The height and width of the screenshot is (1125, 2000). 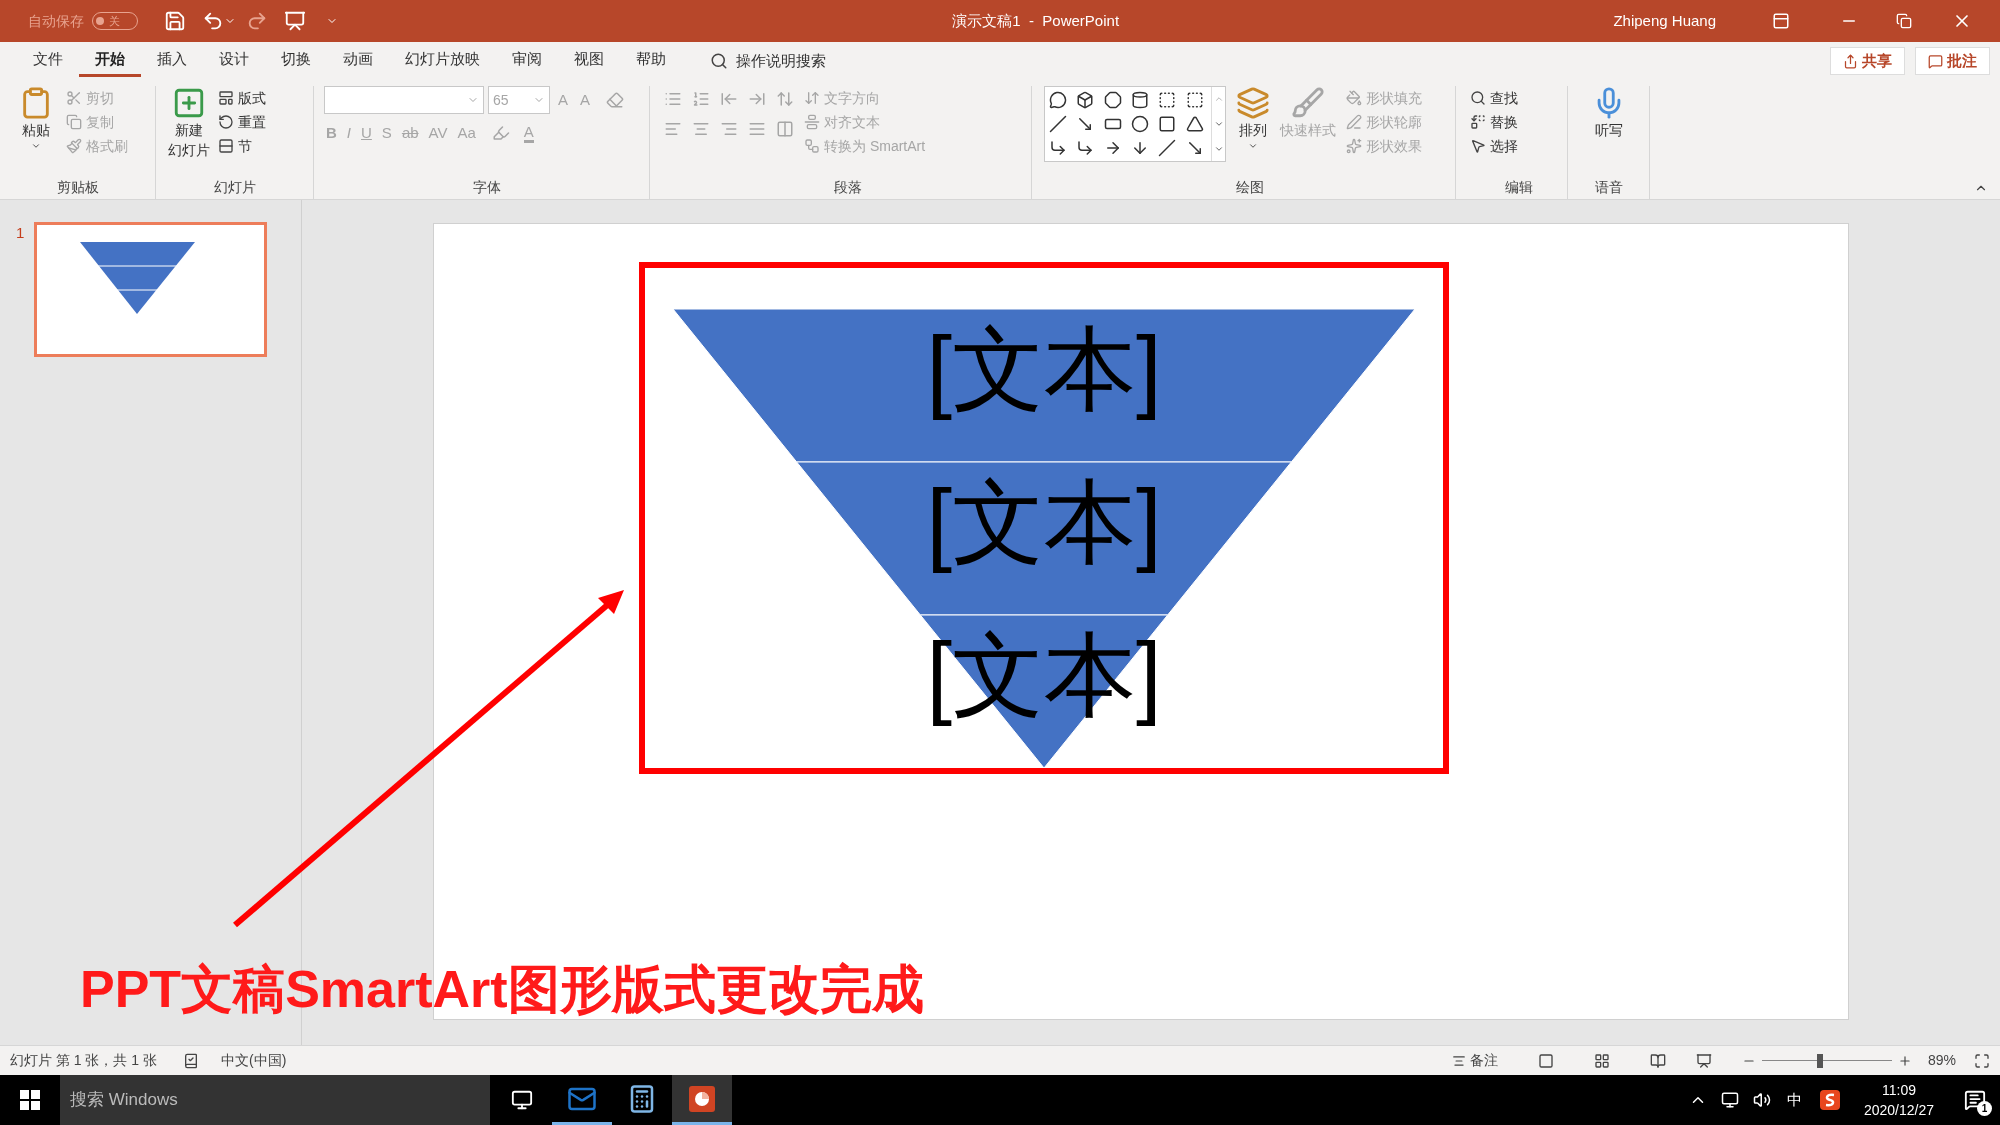 I want to click on align-text-icon, so click(x=812, y=122).